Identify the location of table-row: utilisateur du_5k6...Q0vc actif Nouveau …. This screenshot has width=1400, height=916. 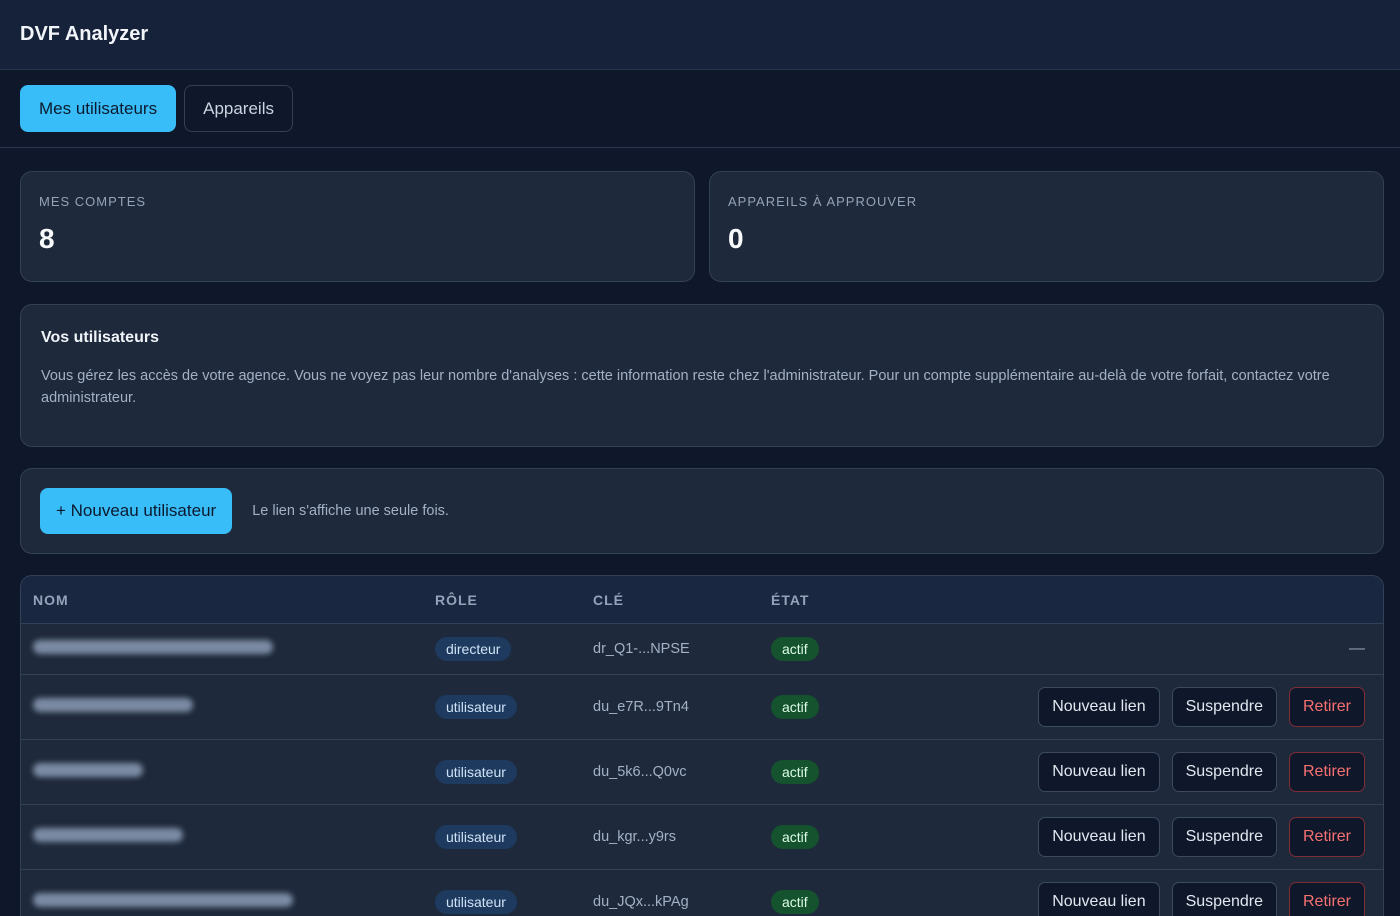
(702, 772).